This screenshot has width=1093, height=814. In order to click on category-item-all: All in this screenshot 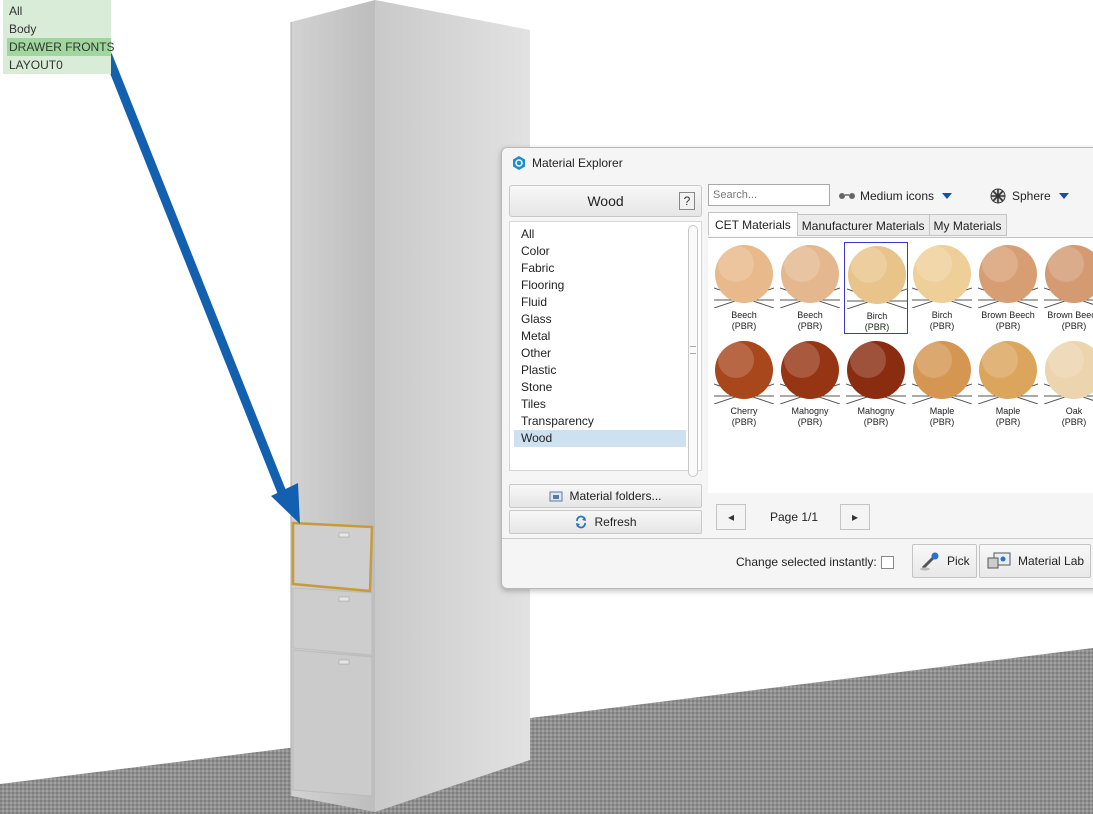, I will do `click(600, 234)`.